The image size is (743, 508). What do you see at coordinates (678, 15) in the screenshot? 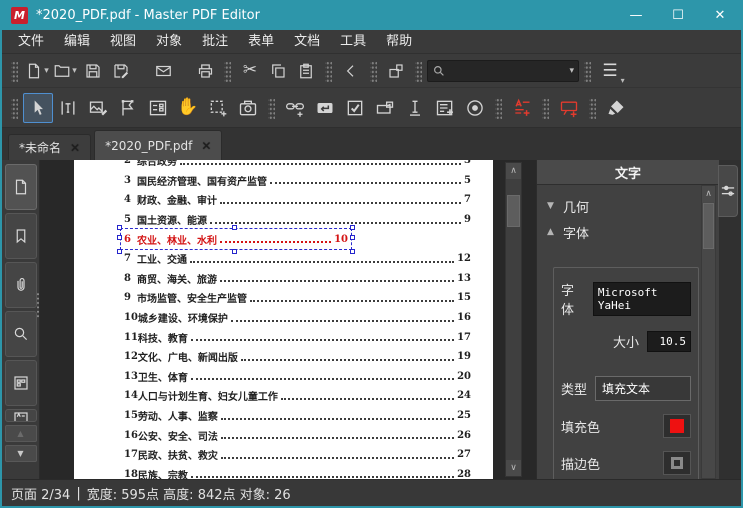
I see `maximize-button: ☐` at bounding box center [678, 15].